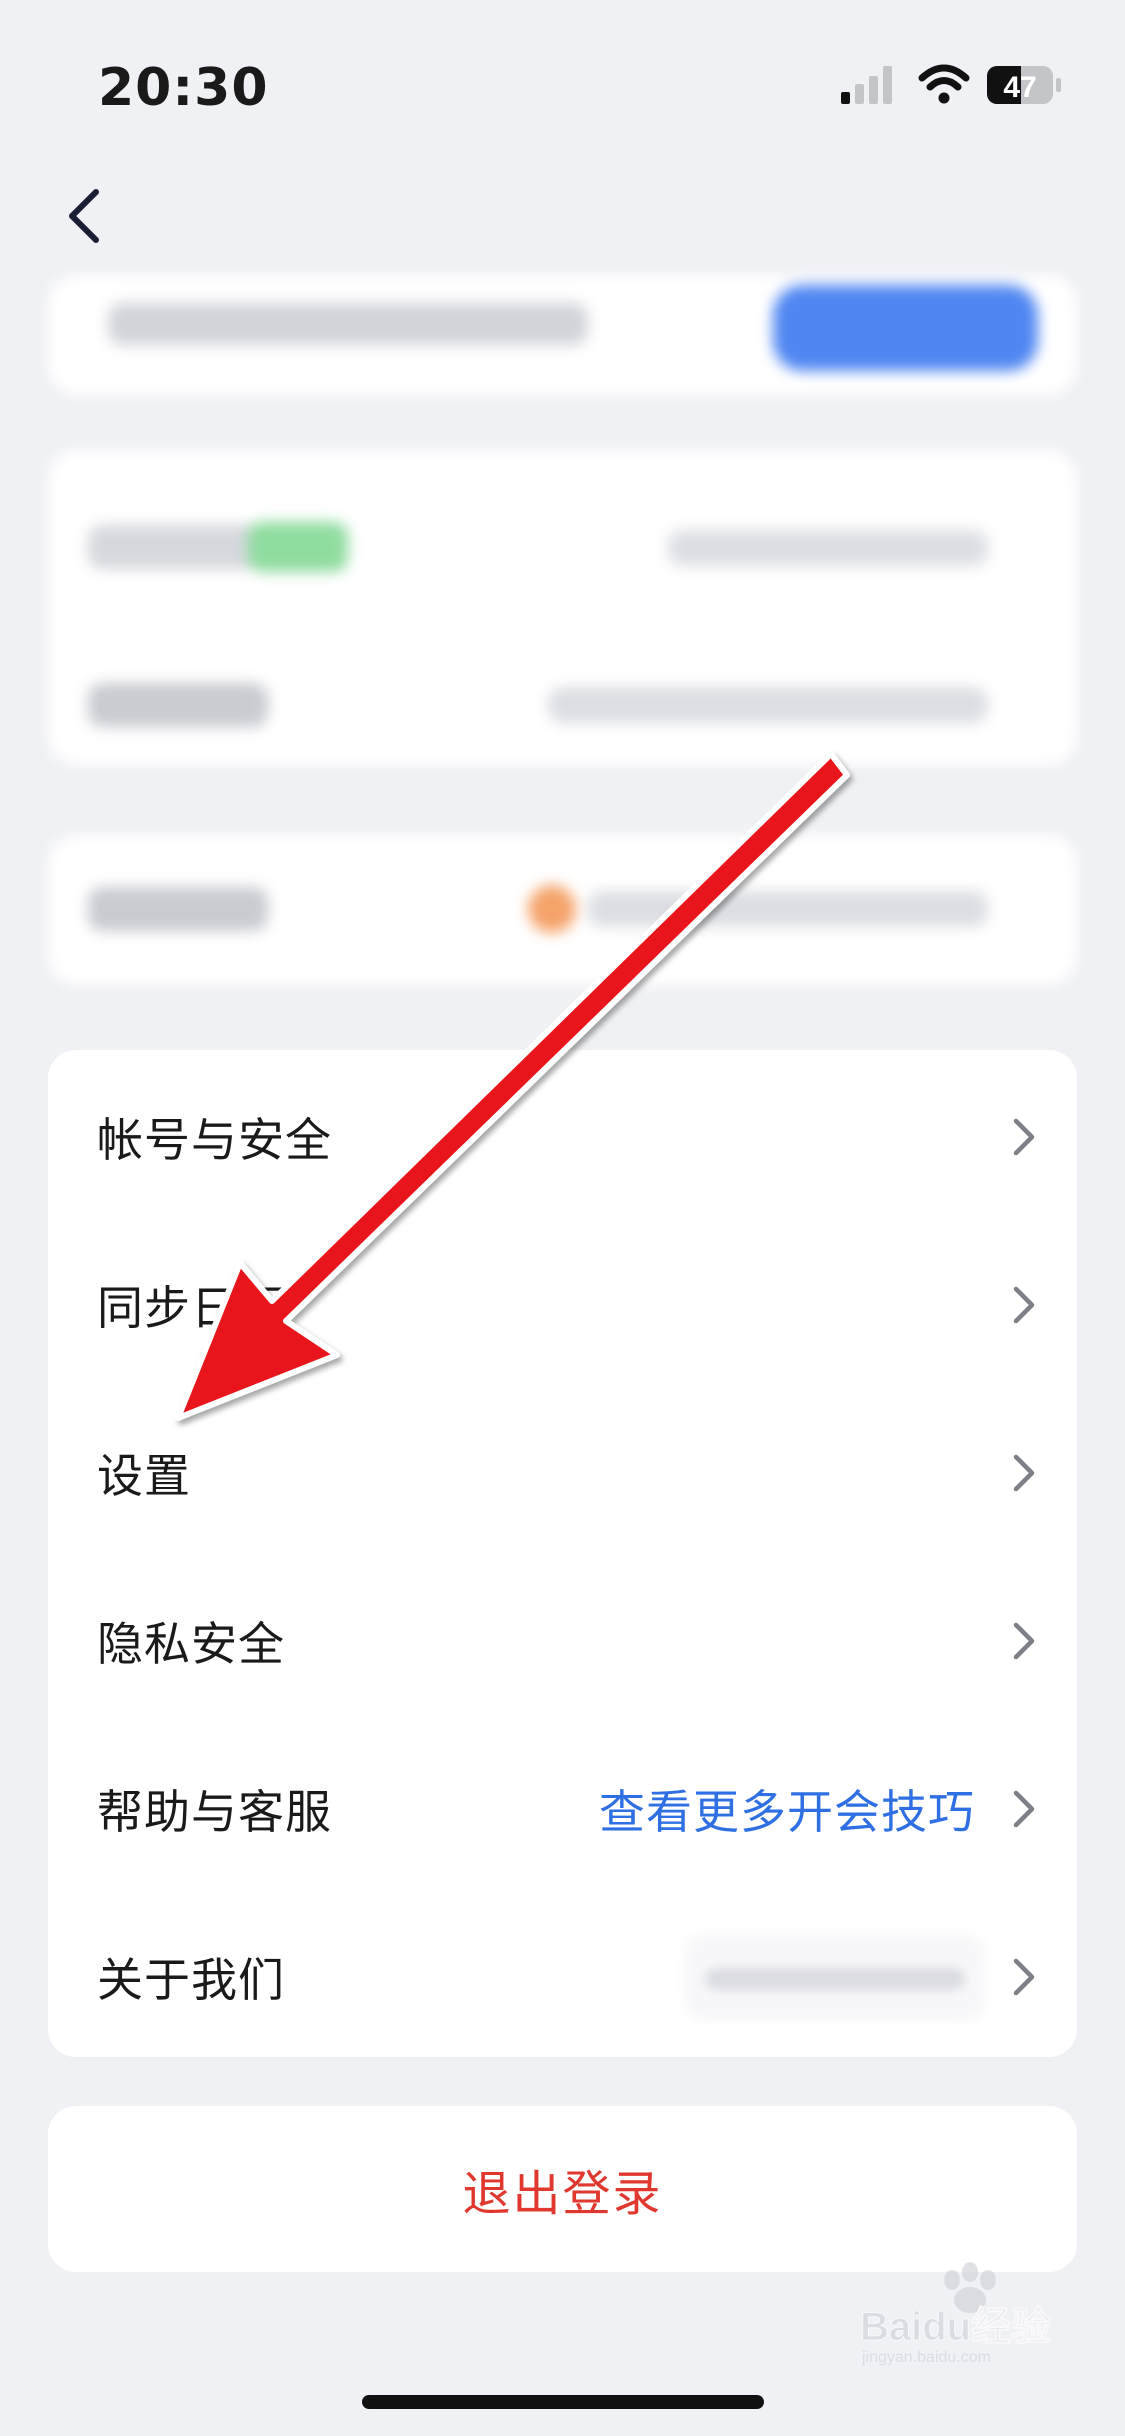 This screenshot has height=2436, width=1125. What do you see at coordinates (866, 85) in the screenshot?
I see `cellular-signal-icon` at bounding box center [866, 85].